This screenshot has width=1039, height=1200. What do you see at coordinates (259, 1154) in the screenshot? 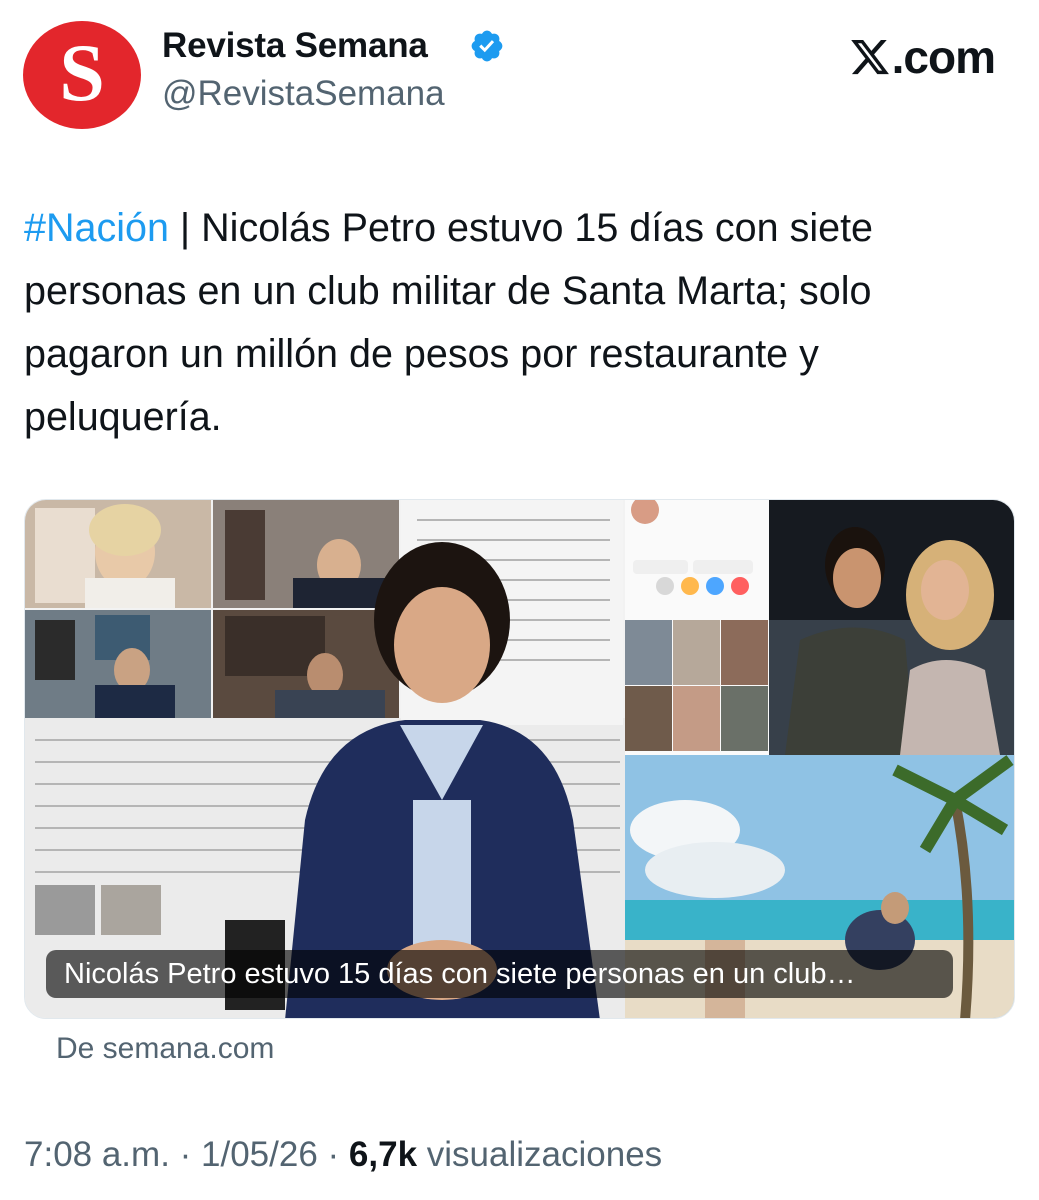
I see `post-date: 1/05/26` at bounding box center [259, 1154].